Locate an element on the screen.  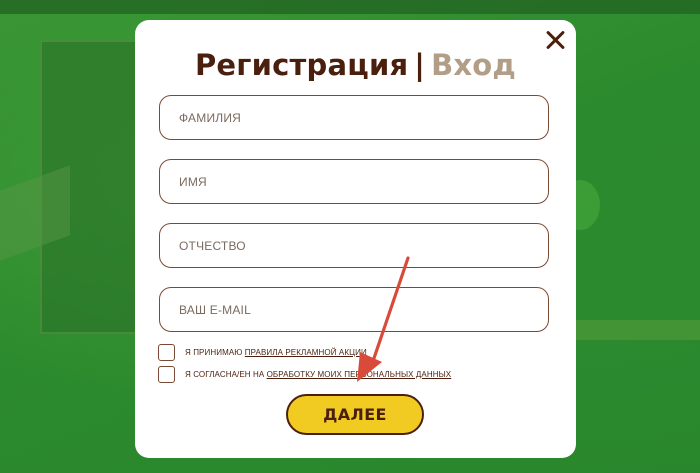
first-name-field is located at coordinates (354, 181).